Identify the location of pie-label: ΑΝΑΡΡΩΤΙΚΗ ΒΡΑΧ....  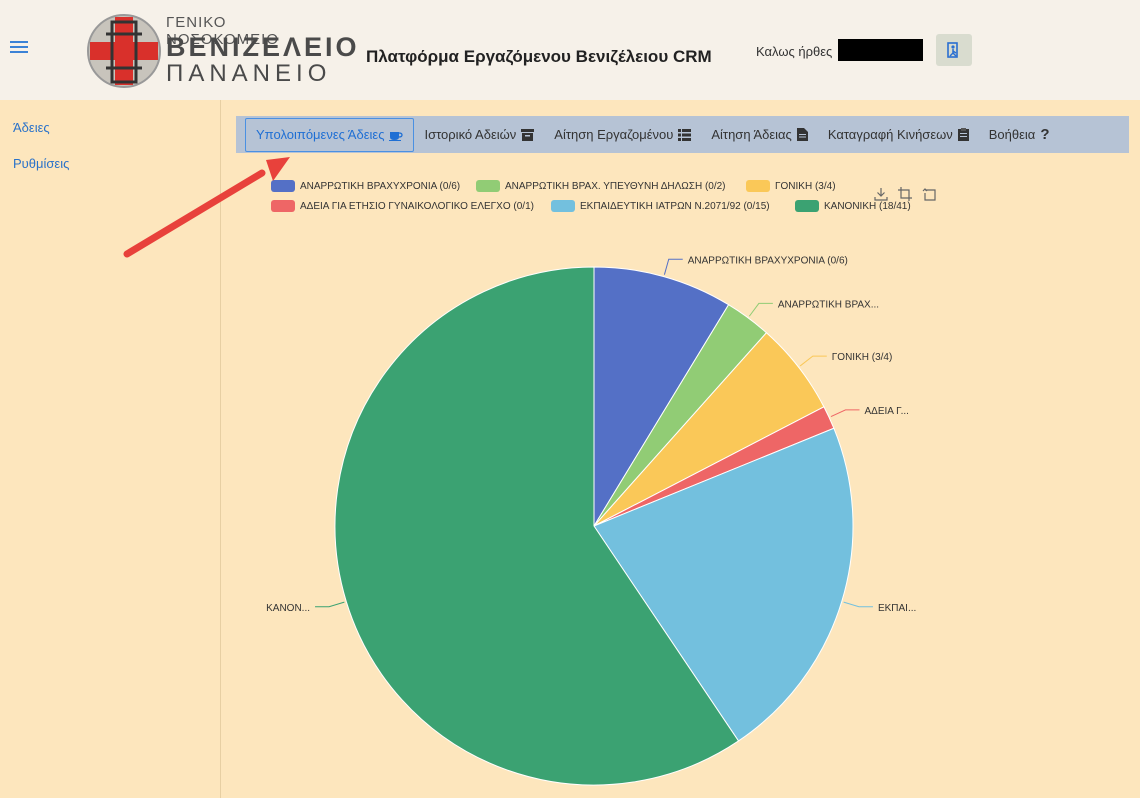
(828, 304).